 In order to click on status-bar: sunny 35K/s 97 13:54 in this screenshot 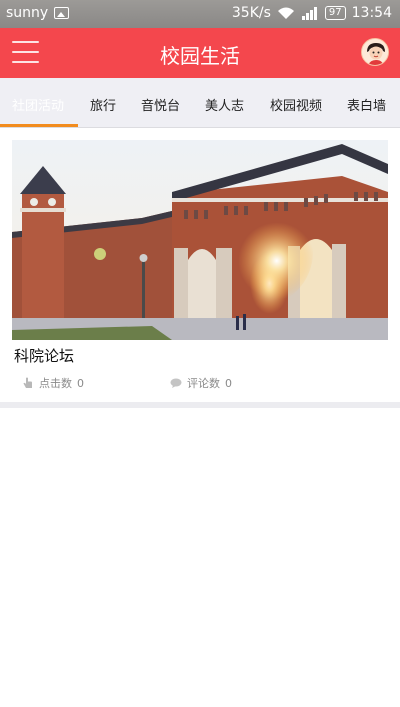, I will do `click(200, 14)`.